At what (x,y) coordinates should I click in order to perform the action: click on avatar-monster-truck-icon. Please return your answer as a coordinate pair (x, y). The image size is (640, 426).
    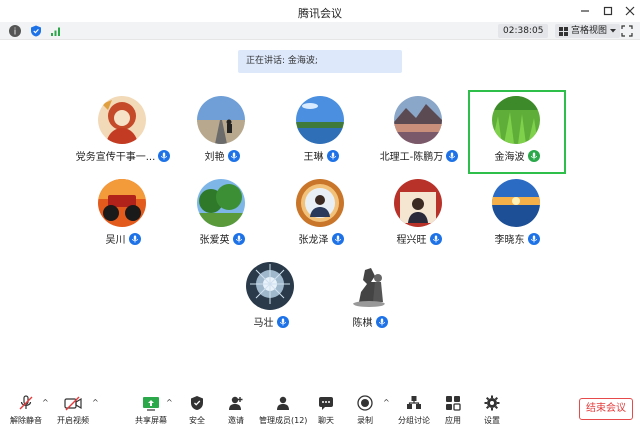
    Looking at the image, I should click on (122, 203).